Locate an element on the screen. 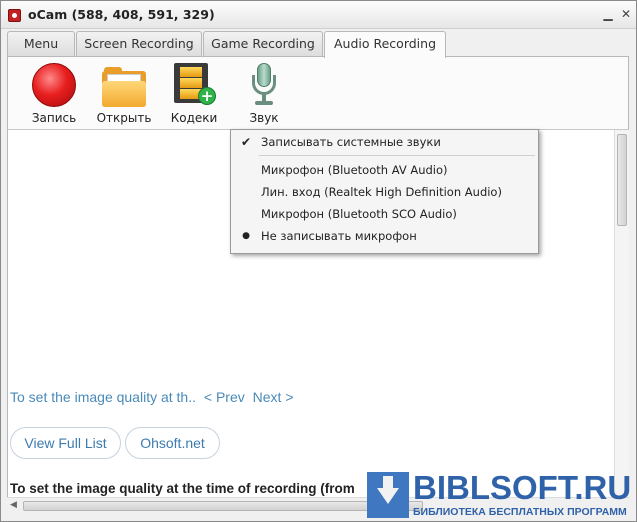 Image resolution: width=637 pixels, height=522 pixels. window-title: oCam (588, 408, 591, 329) is located at coordinates (121, 14).